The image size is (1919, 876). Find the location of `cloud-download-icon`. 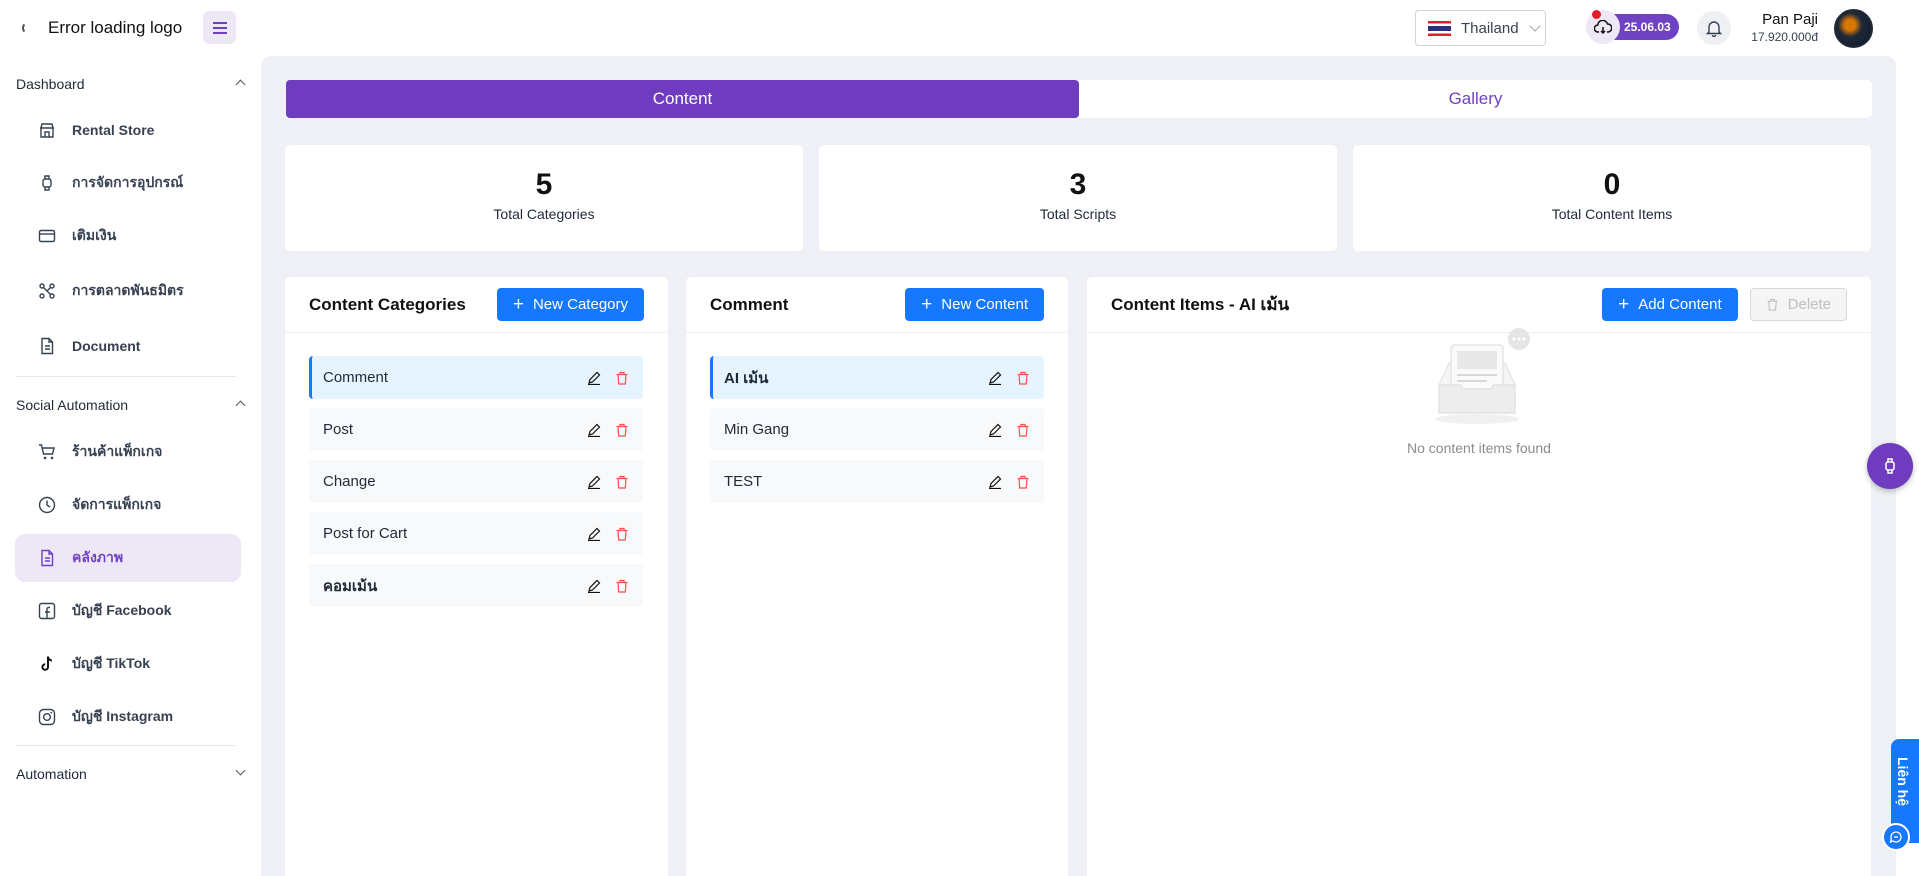

cloud-download-icon is located at coordinates (1603, 27).